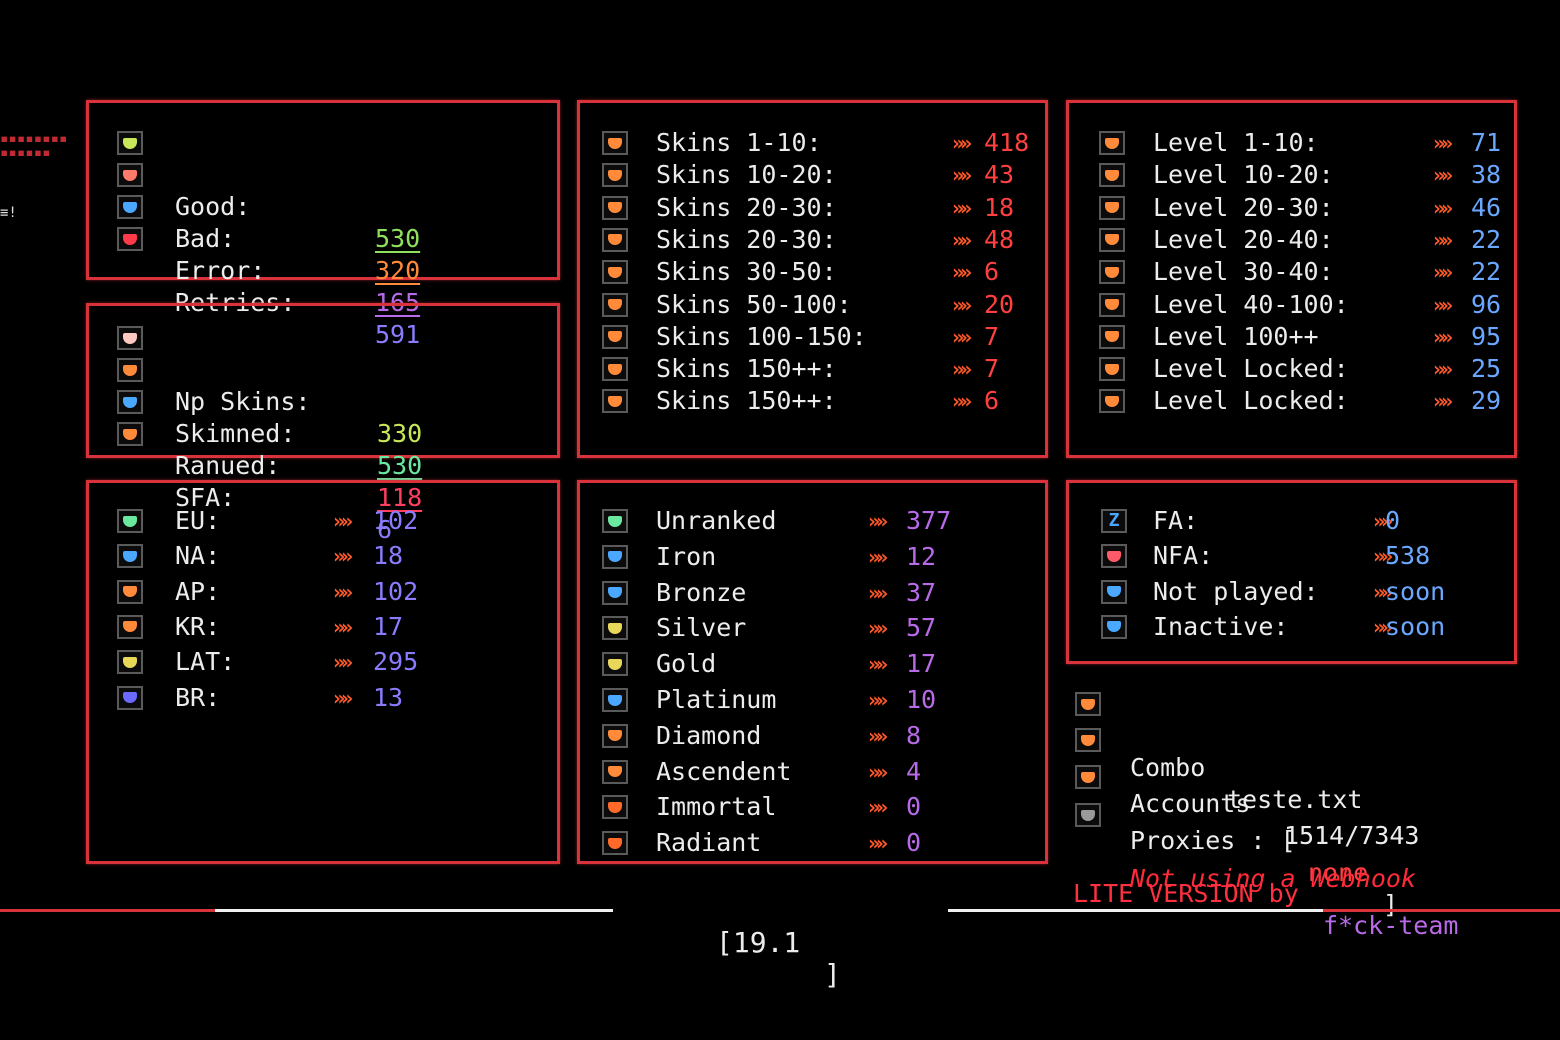 This screenshot has height=1040, width=1560. What do you see at coordinates (1251, 401) in the screenshot?
I see `level-range-row-label: Level Locked:` at bounding box center [1251, 401].